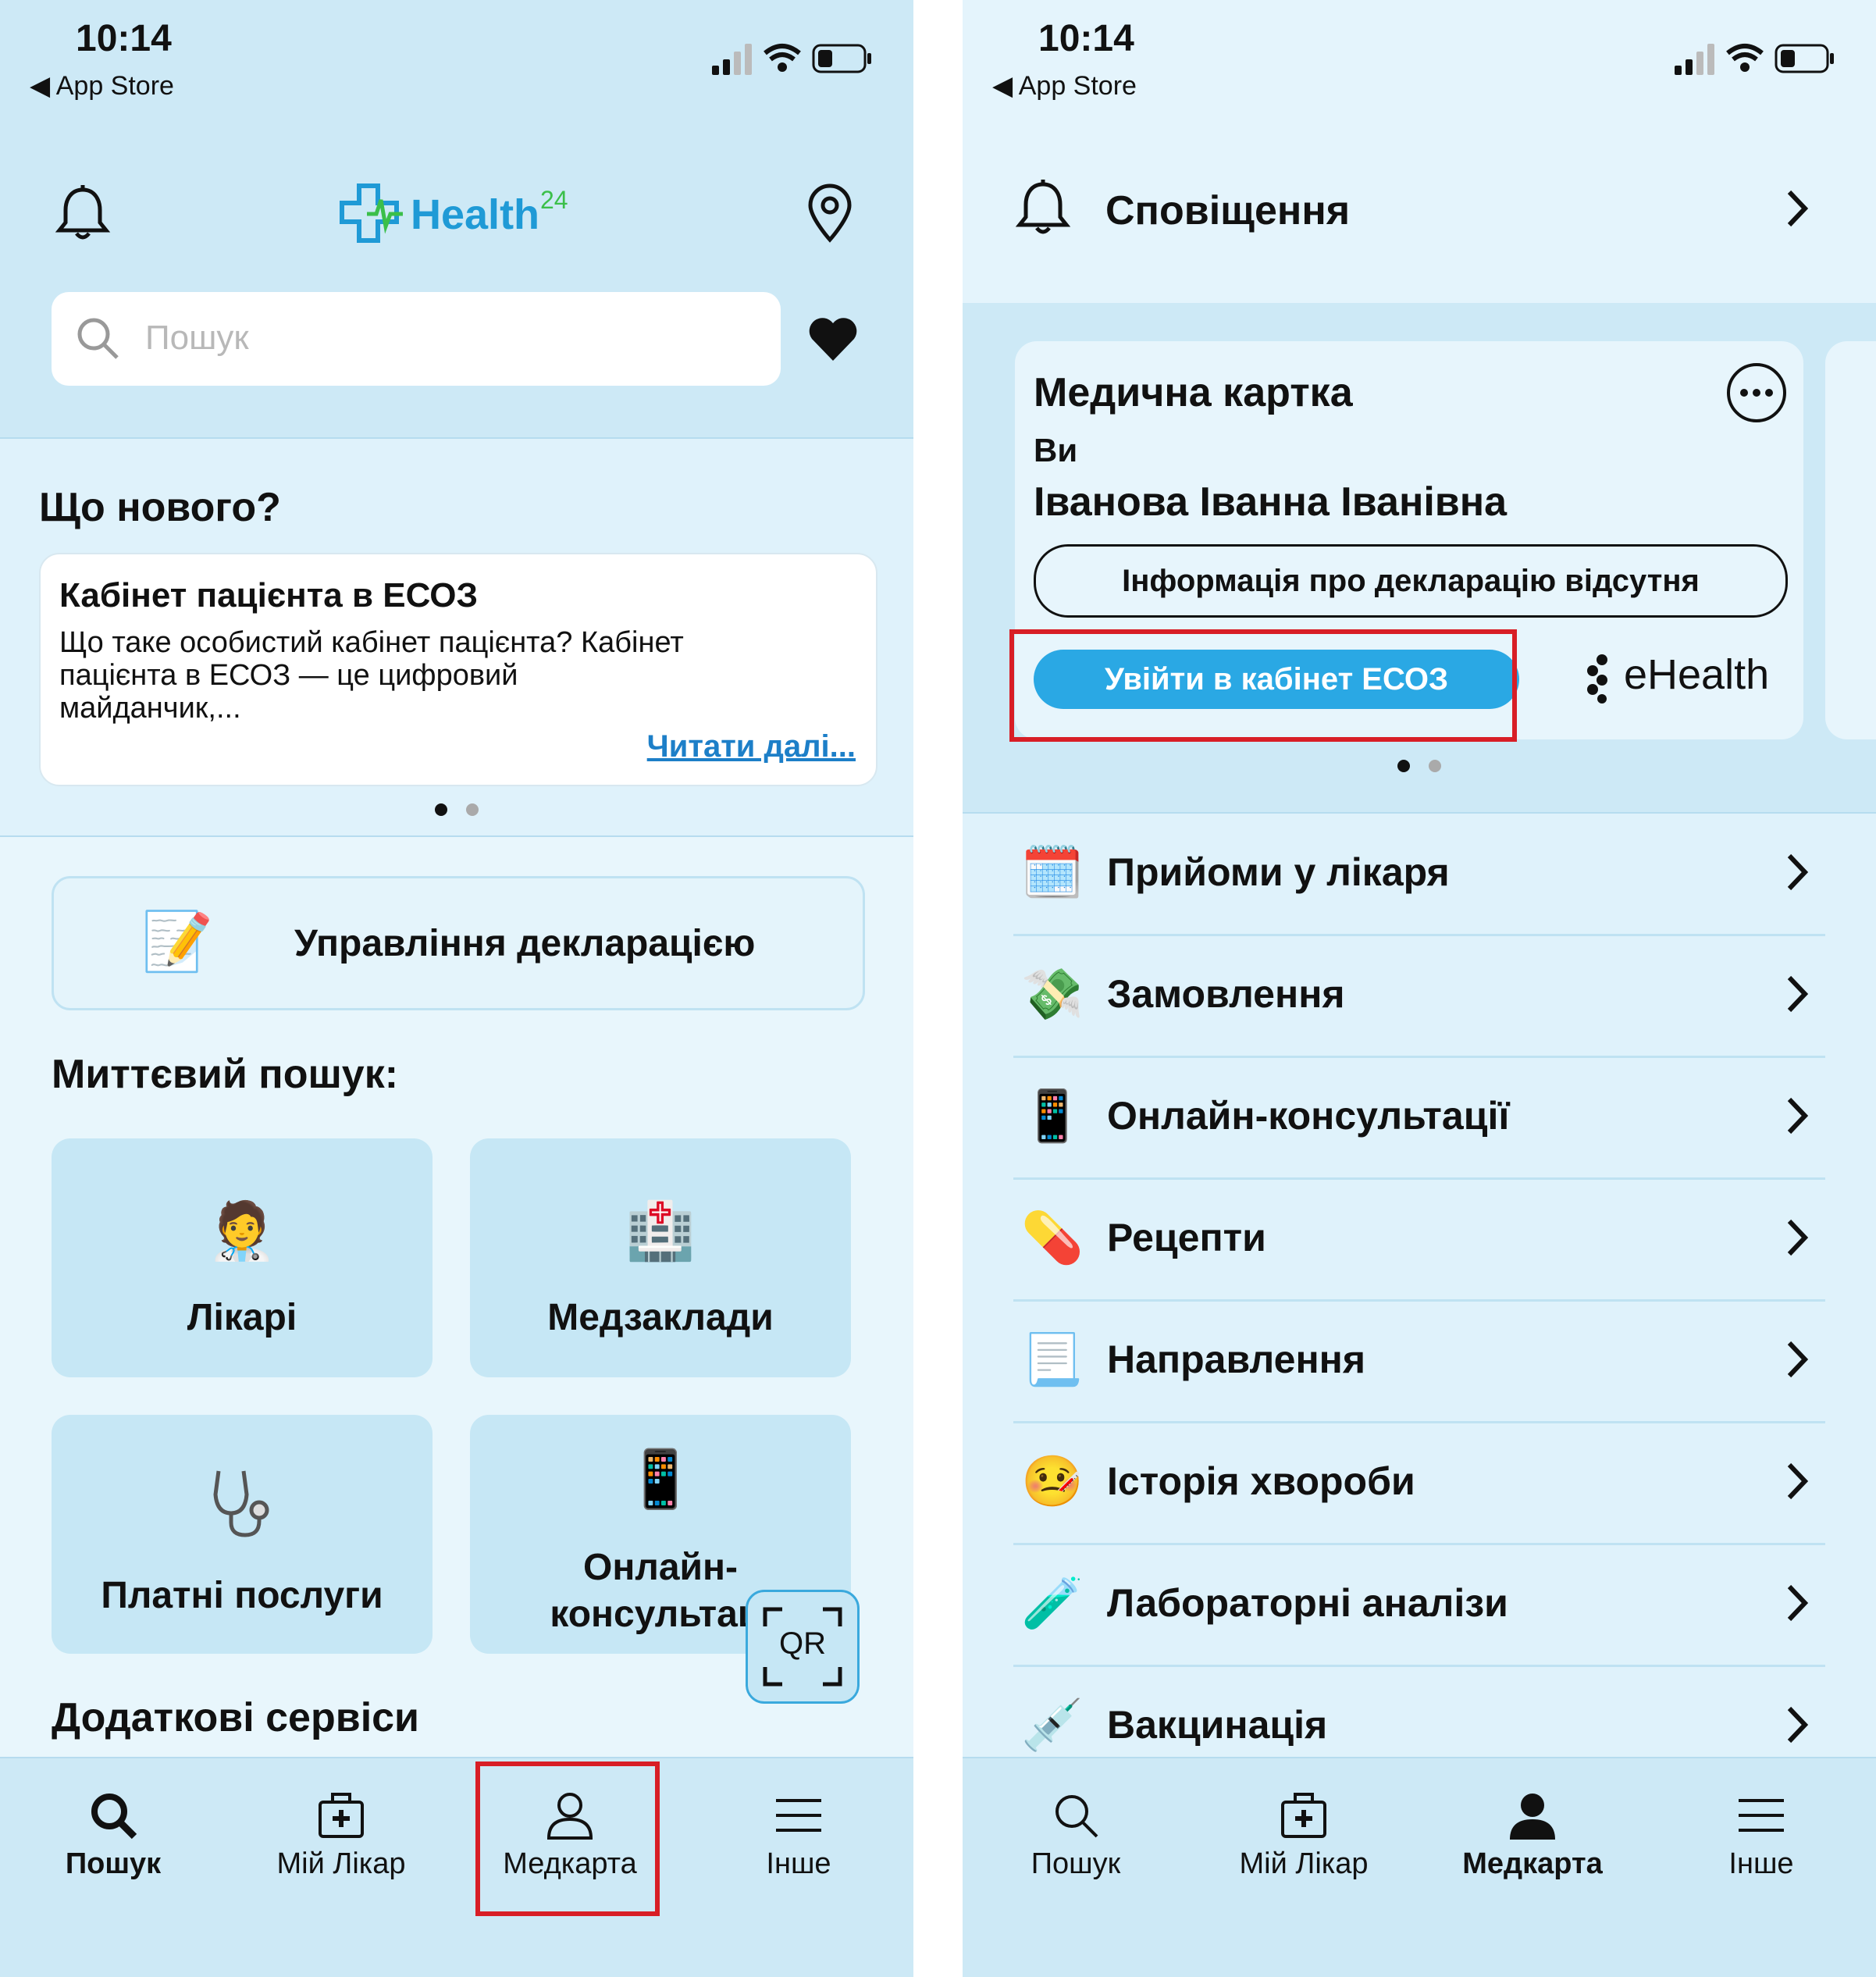 The height and width of the screenshot is (1977, 1876). Describe the element at coordinates (197, 338) in the screenshot. I see `search-placeholder: Пошук` at that location.